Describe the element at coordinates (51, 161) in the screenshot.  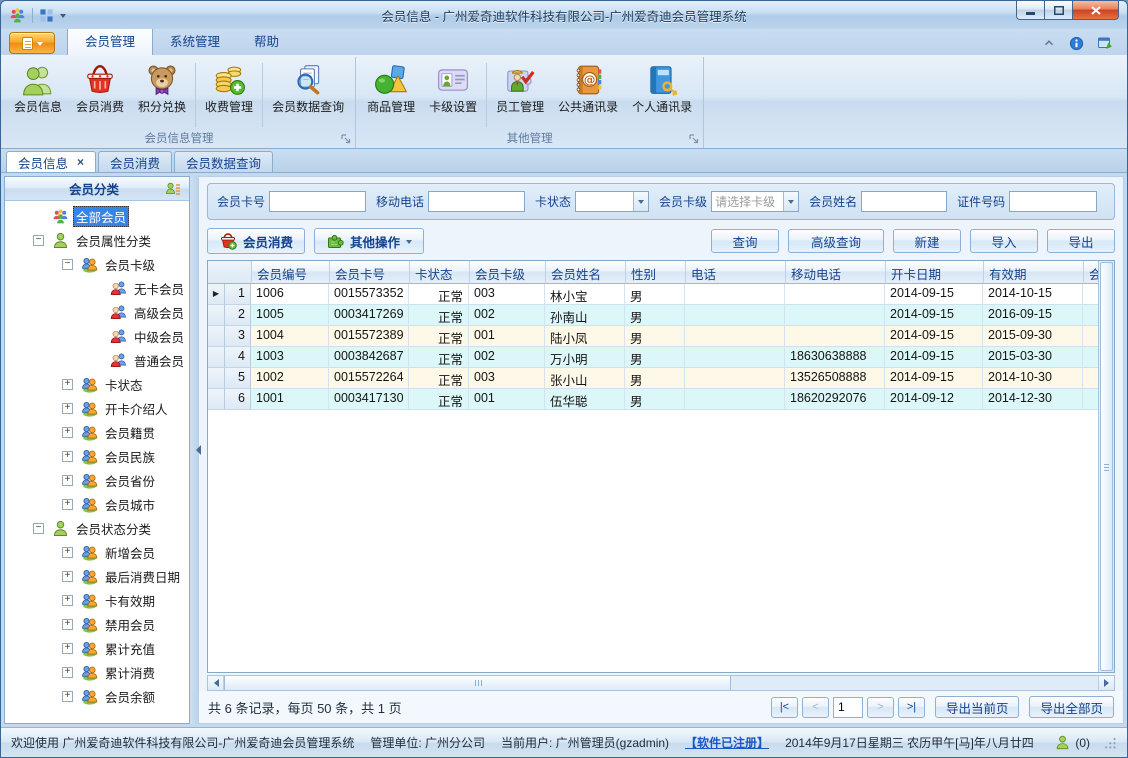
I see `doc-tab-member-info: 会员信息 ×` at that location.